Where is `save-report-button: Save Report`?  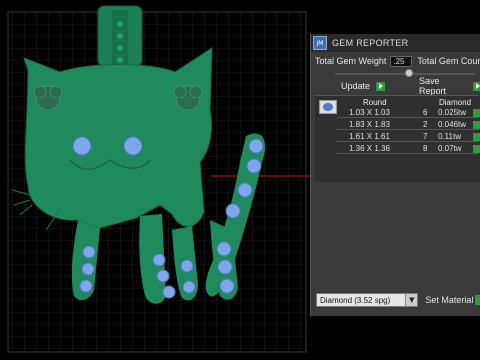
save-report-button: Save Report is located at coordinates (449, 86).